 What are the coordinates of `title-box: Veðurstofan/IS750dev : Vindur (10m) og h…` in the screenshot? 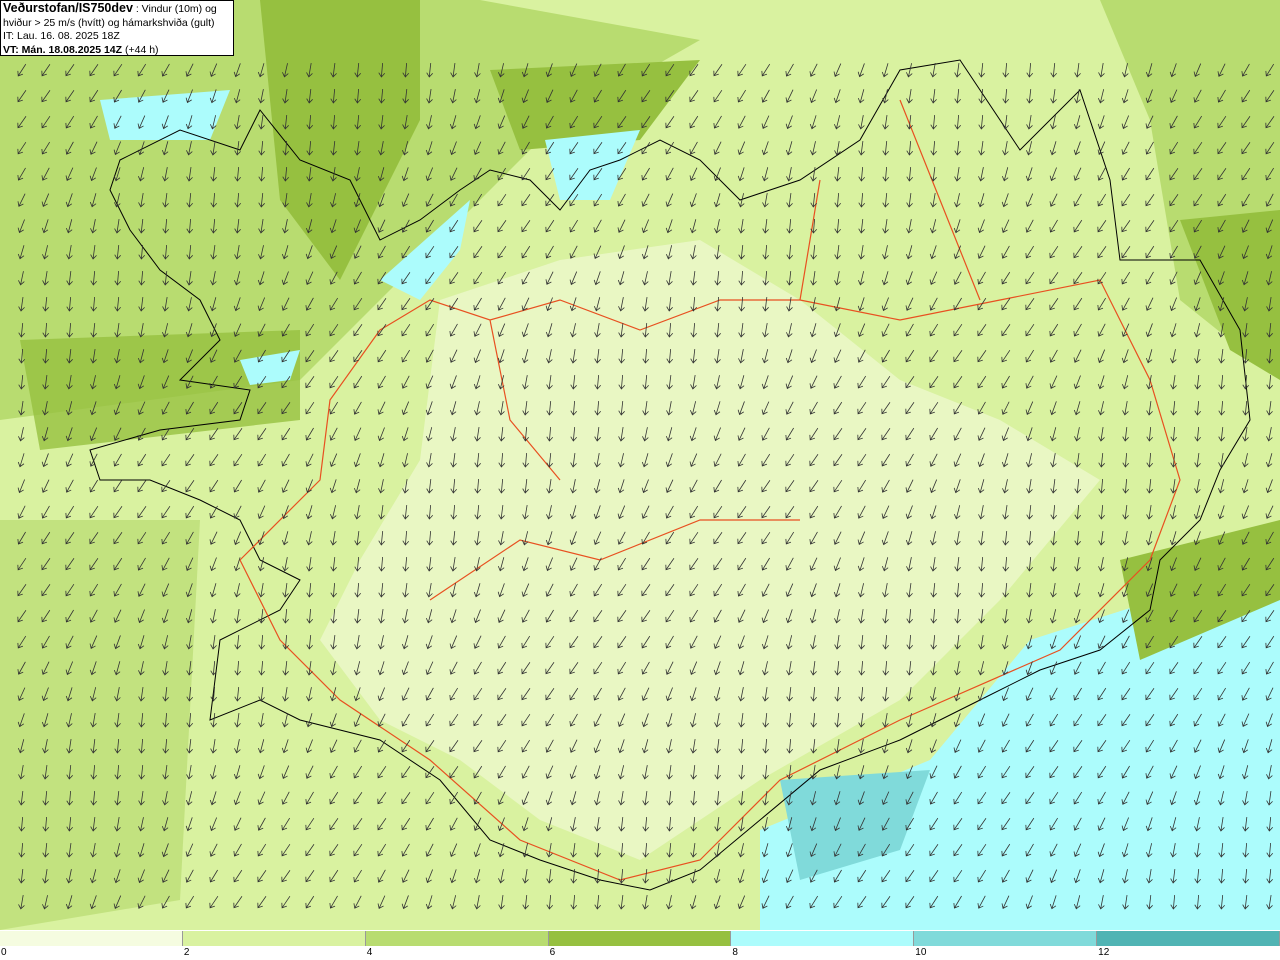 It's located at (117, 28).